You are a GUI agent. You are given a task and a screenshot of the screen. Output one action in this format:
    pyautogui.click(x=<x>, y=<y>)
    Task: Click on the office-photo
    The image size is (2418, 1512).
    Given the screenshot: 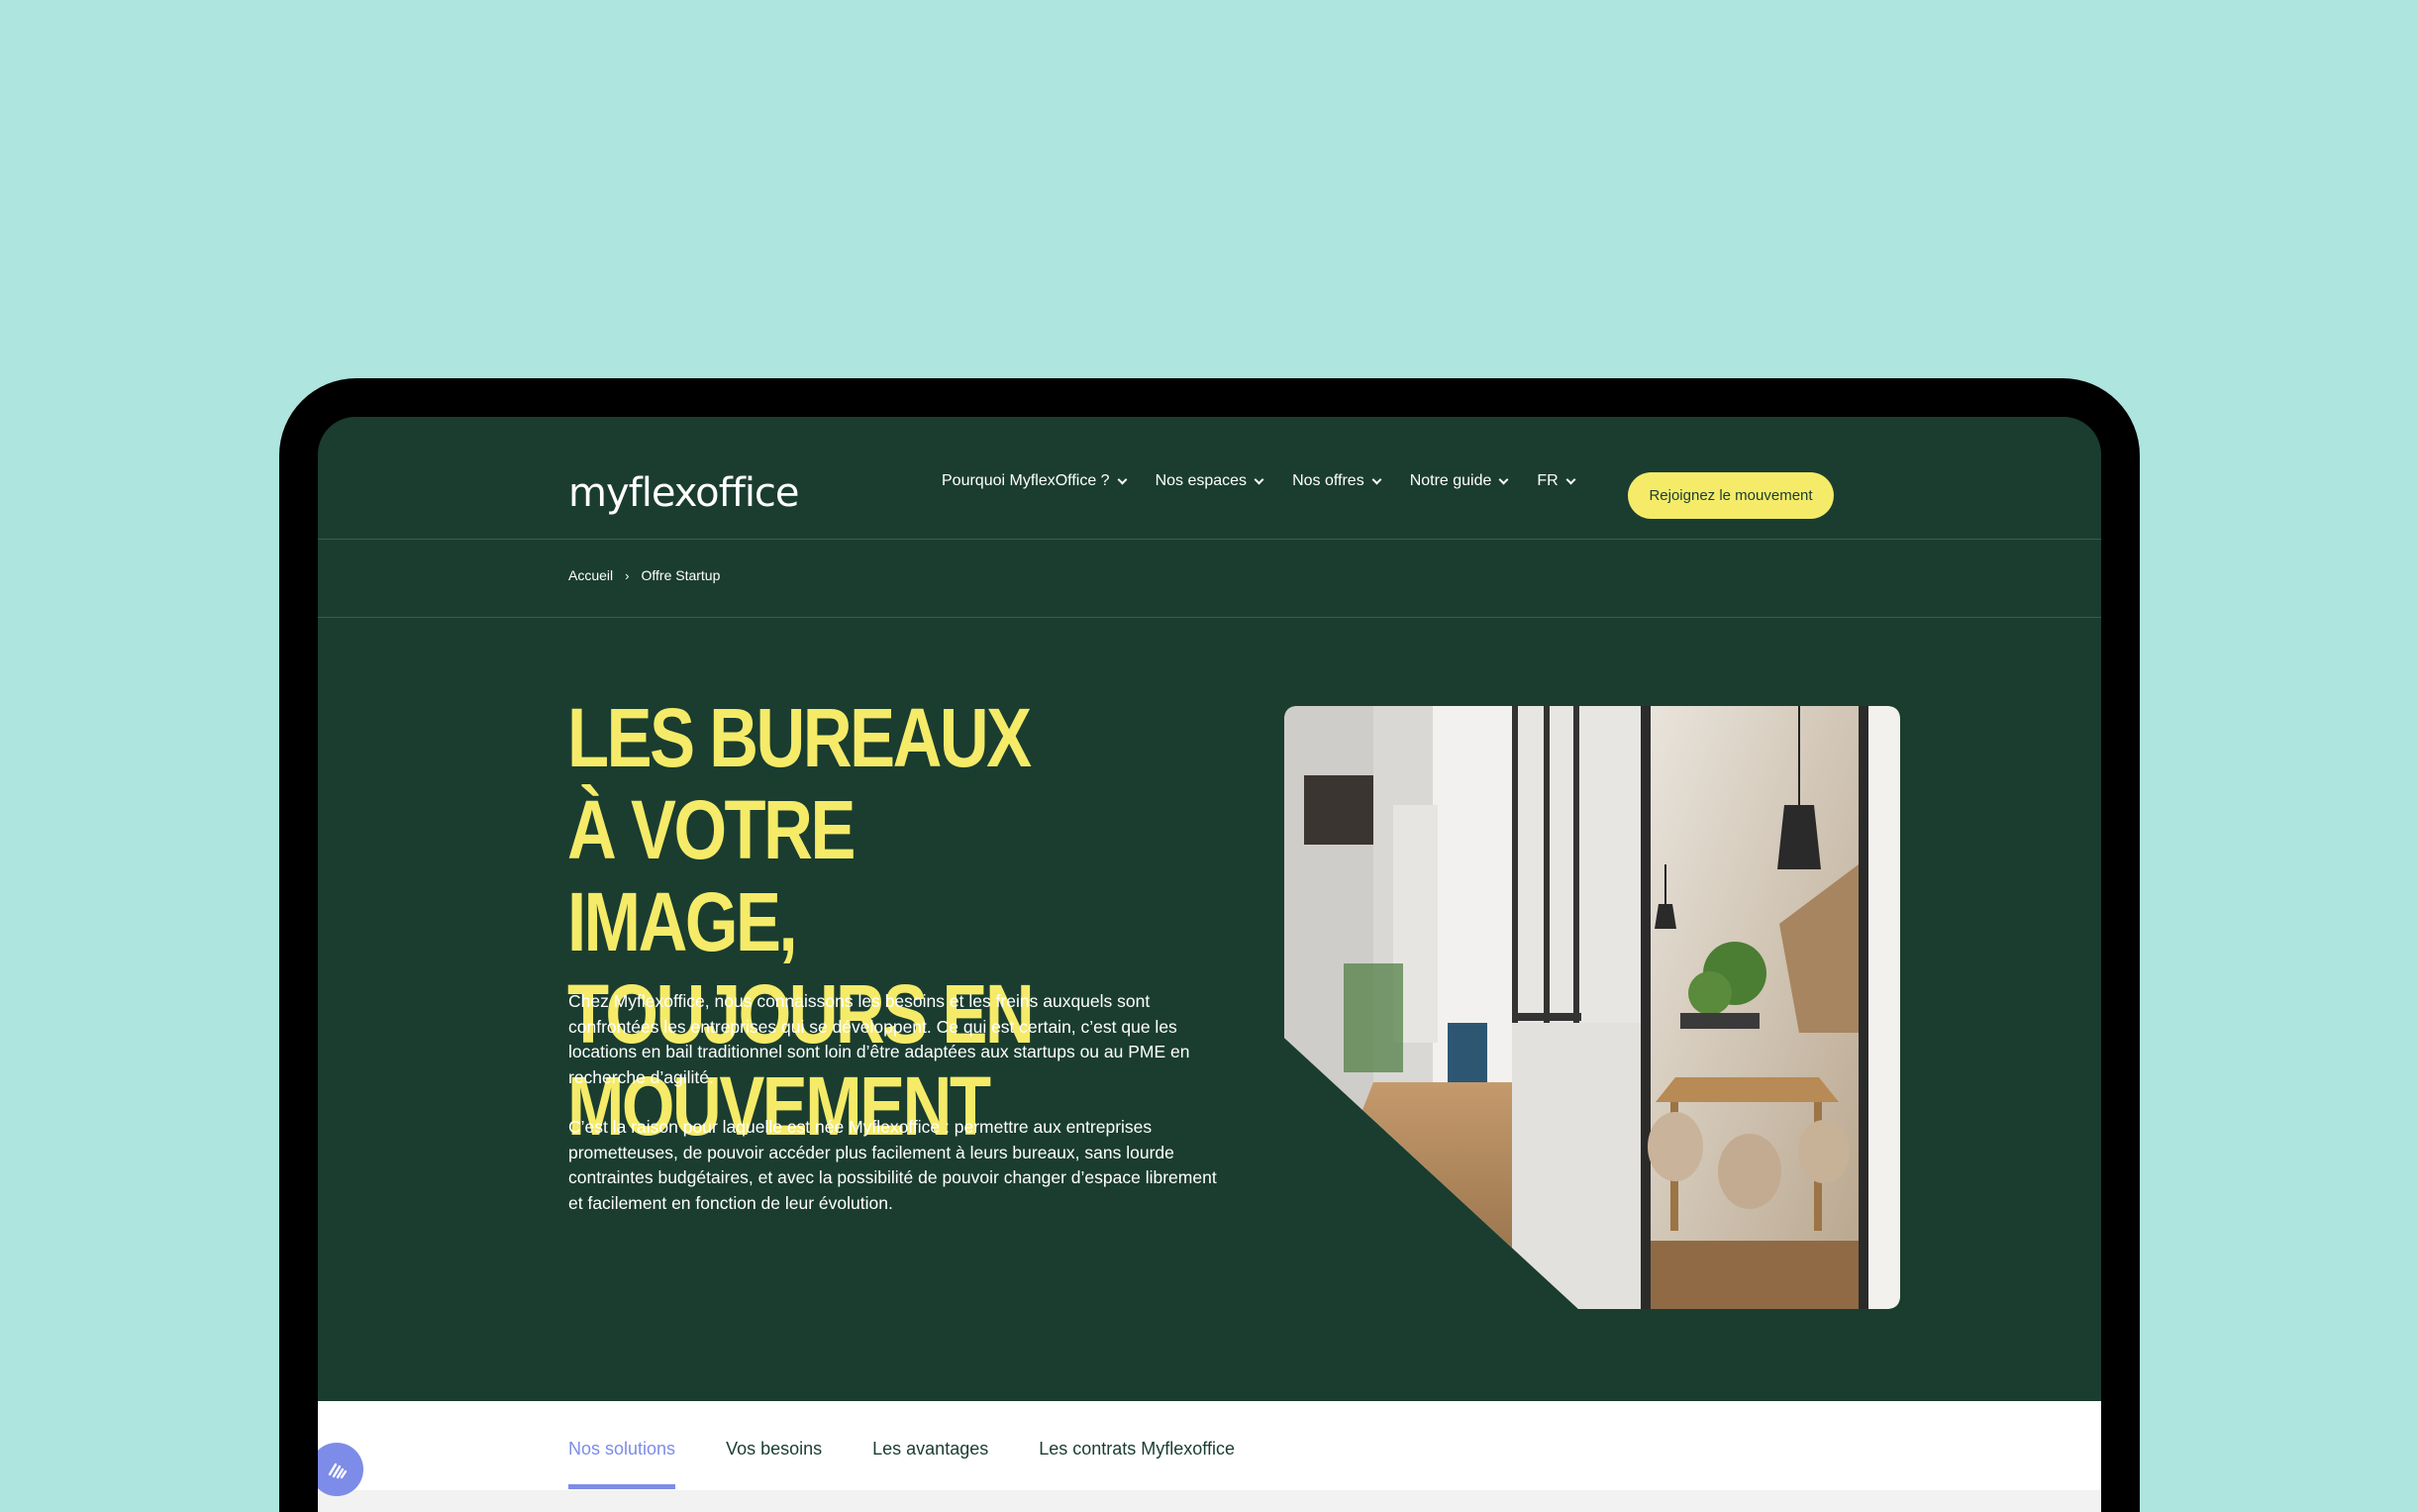 What is the action you would take?
    pyautogui.click(x=1592, y=1007)
    